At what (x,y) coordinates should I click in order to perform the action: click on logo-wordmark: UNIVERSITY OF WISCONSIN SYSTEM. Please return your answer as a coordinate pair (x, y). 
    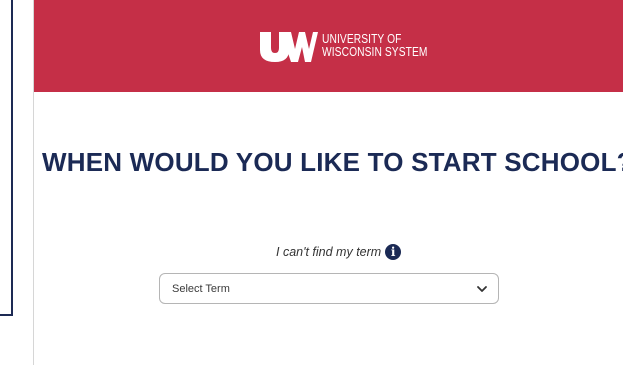
    Looking at the image, I should click on (375, 46).